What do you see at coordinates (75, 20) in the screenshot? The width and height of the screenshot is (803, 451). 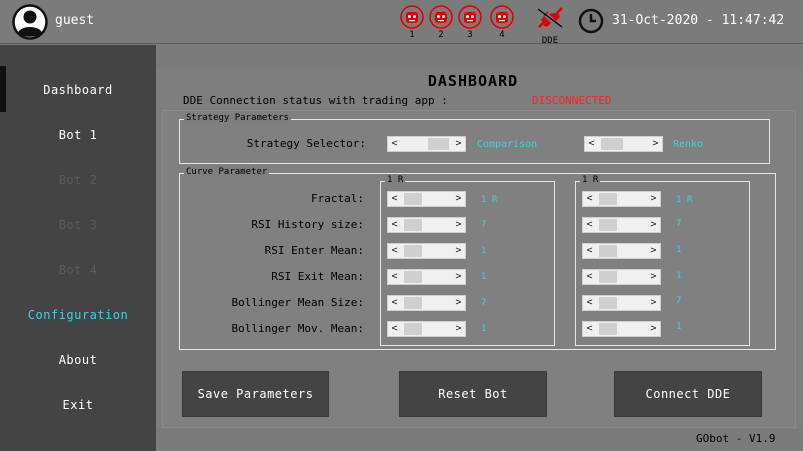 I see `username: guest` at bounding box center [75, 20].